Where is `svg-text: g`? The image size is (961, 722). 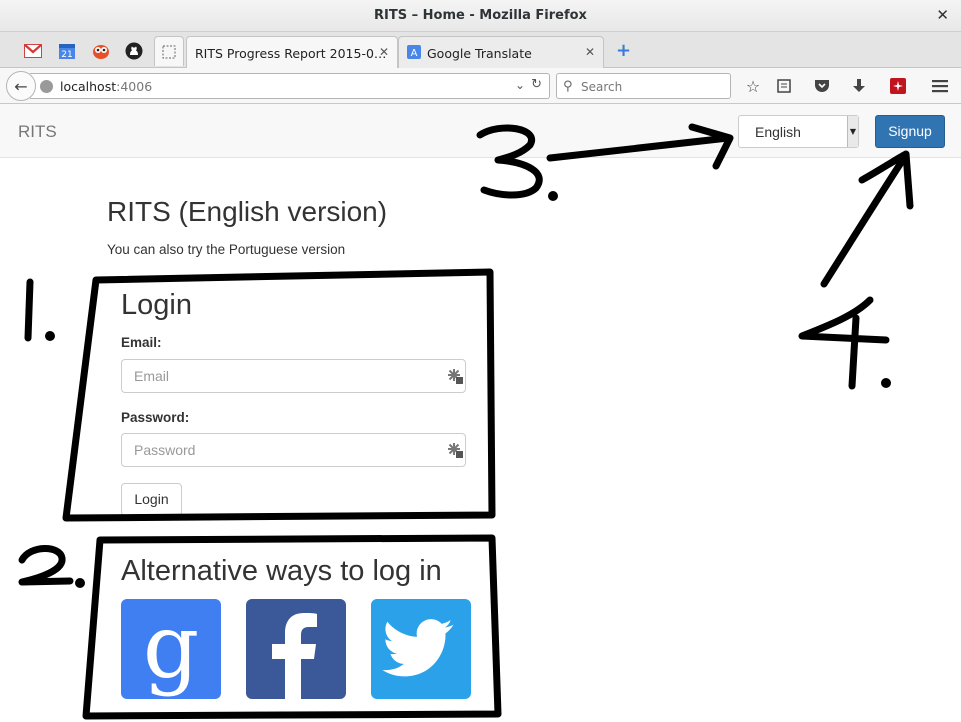
svg-text: g is located at coordinates (171, 648).